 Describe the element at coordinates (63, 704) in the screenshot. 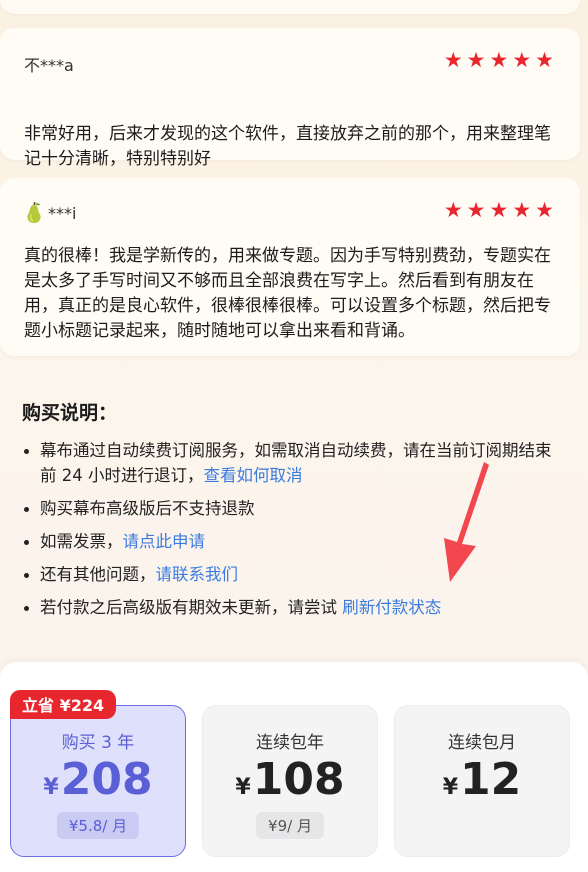

I see `savings-badge: 立省 ¥224` at that location.